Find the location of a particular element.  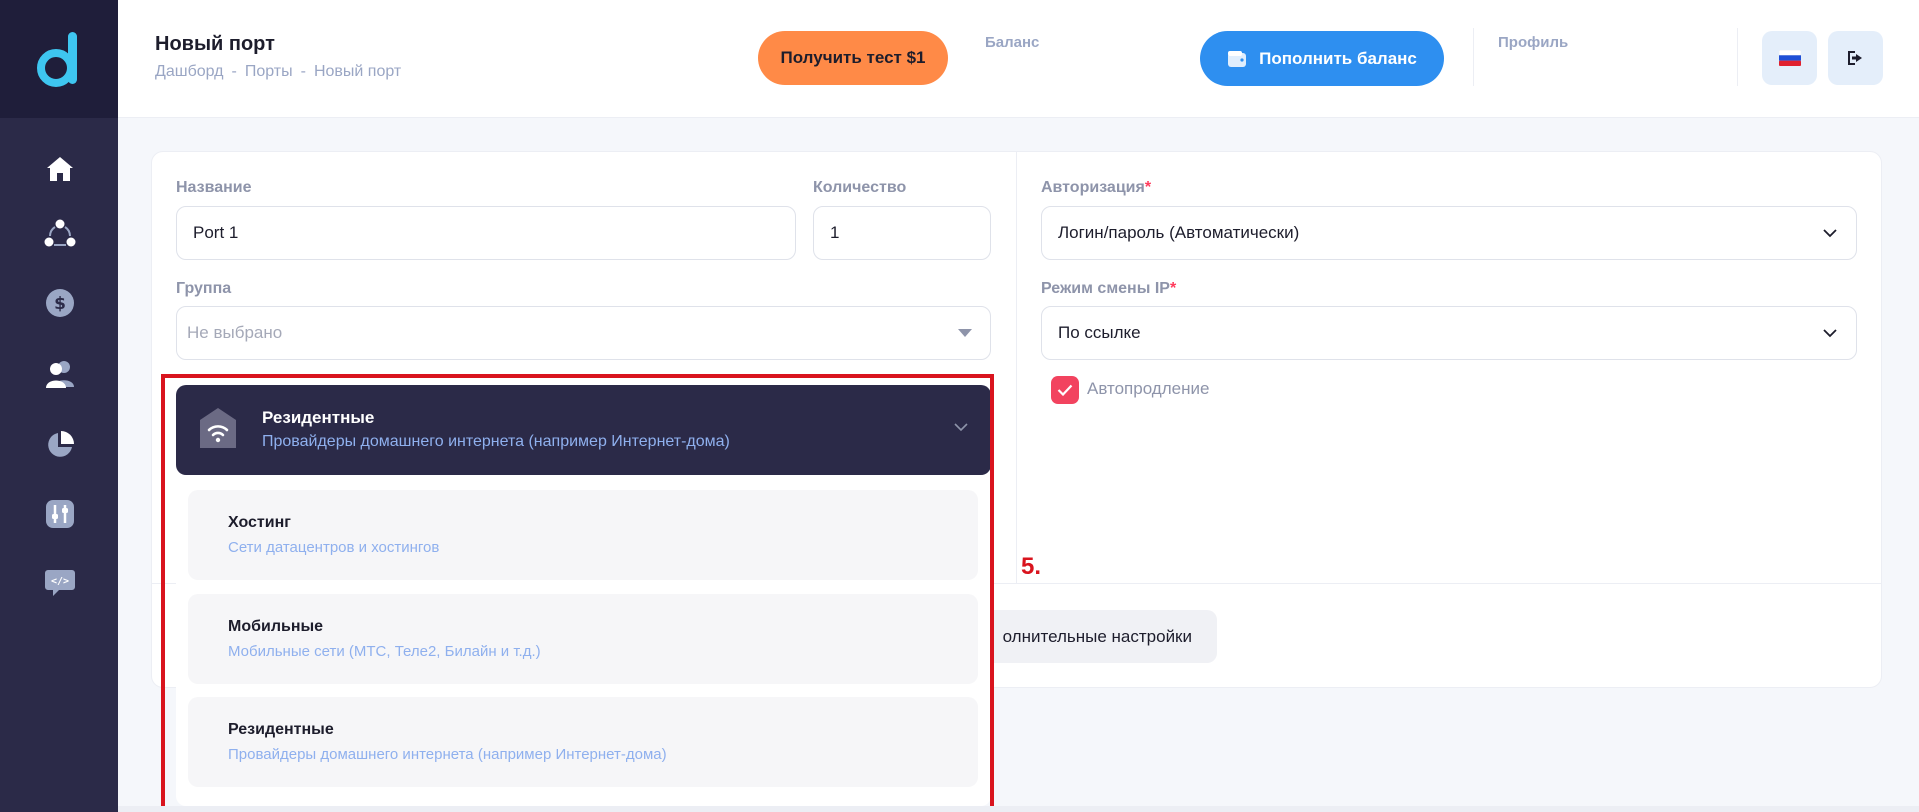

group-label: Группа is located at coordinates (204, 288).